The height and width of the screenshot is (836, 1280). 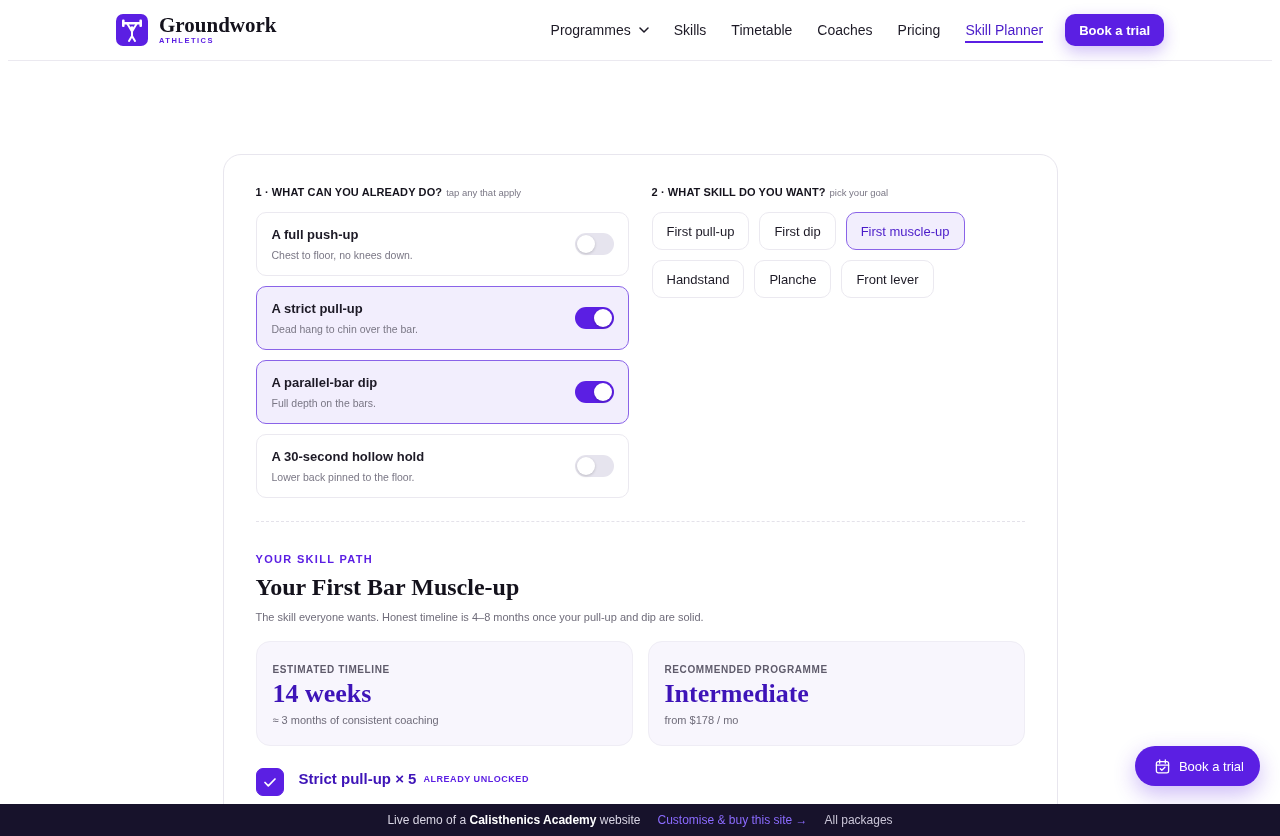 I want to click on goal-chip: Front lever, so click(x=887, y=279).